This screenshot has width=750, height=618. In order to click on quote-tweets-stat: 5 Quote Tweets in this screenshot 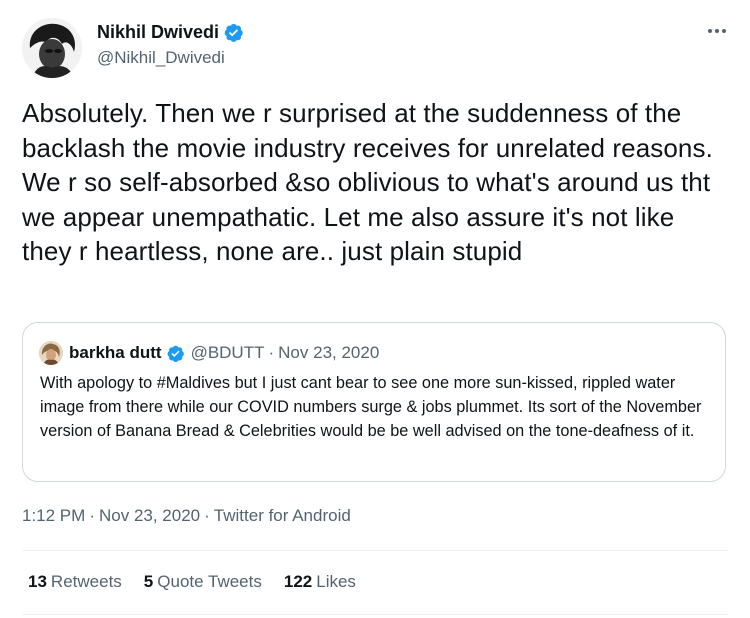, I will do `click(203, 582)`.